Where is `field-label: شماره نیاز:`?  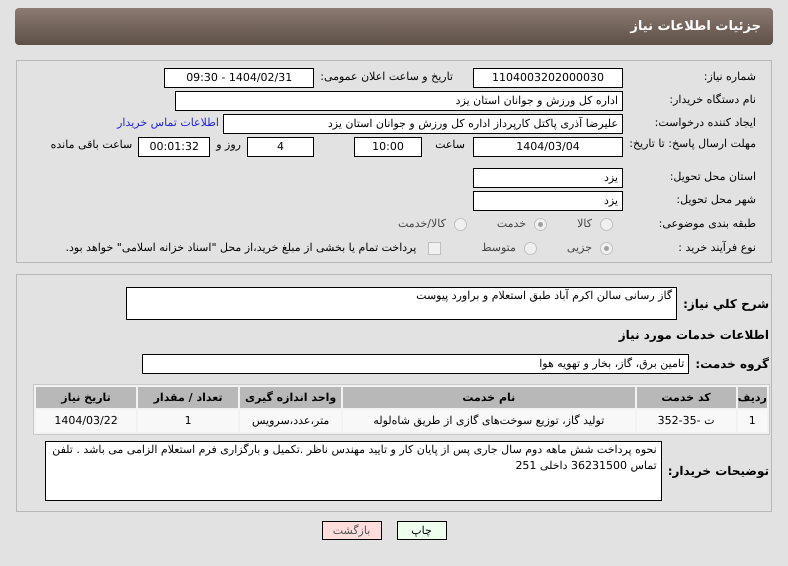
field-label: شماره نیاز: is located at coordinates (729, 77).